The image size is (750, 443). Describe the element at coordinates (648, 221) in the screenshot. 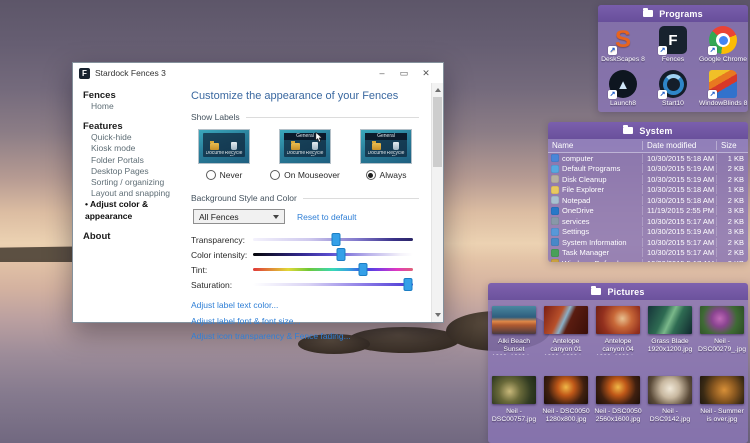

I see `system-item-services: services 10/30/2015 5:17 AM 2 KB` at that location.